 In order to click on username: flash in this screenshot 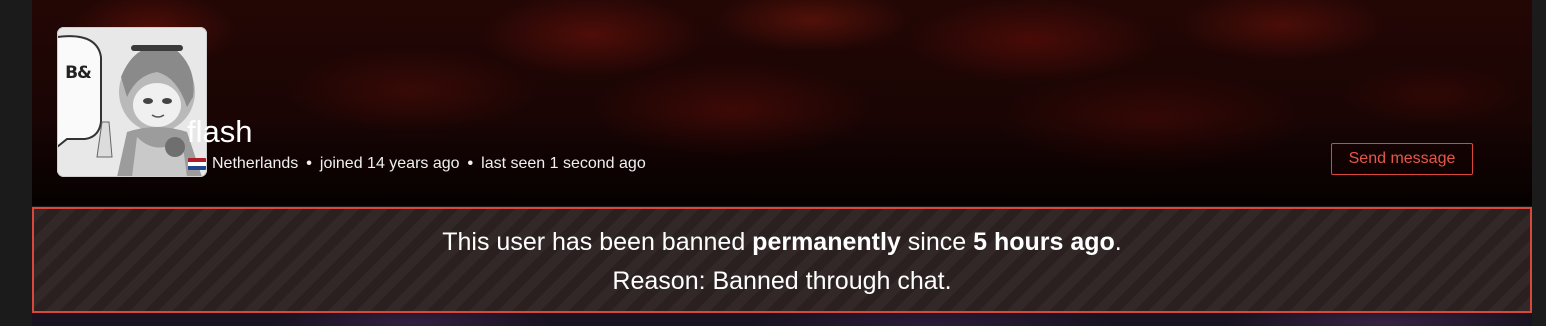, I will do `click(220, 131)`.